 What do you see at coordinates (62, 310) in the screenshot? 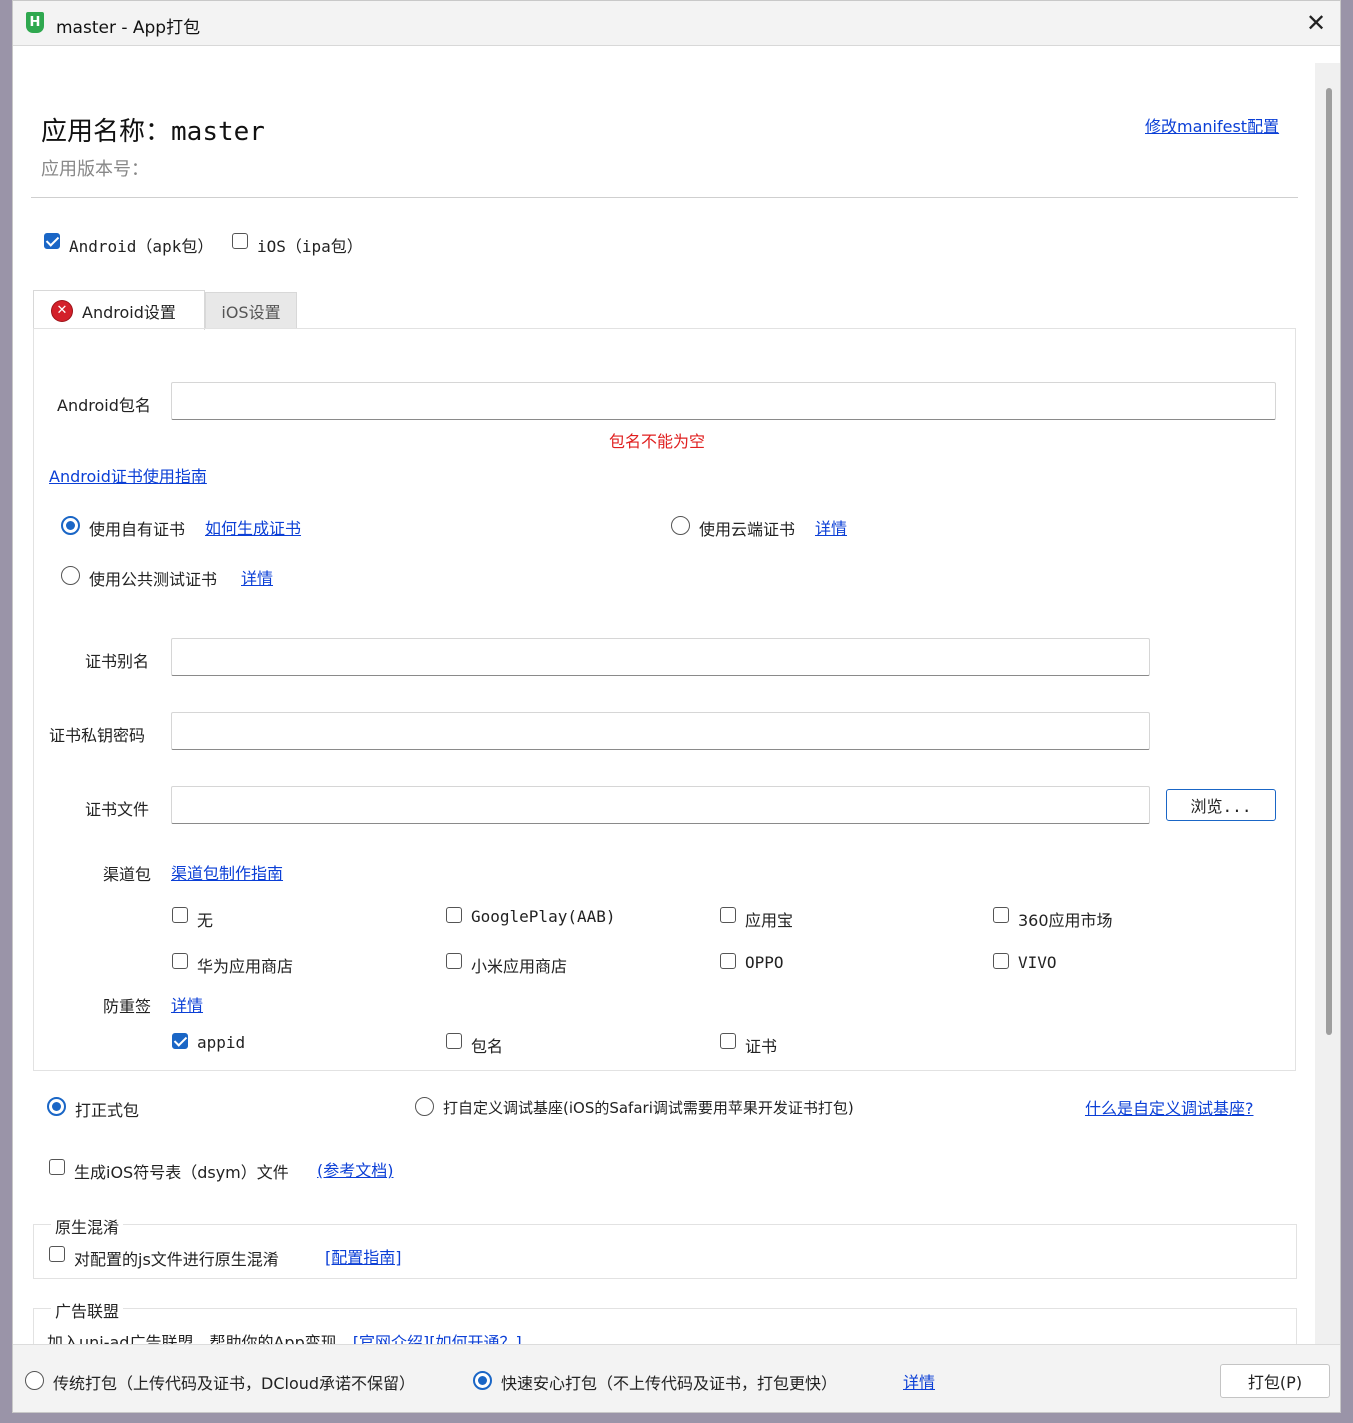
I see `error-icon: ✕` at bounding box center [62, 310].